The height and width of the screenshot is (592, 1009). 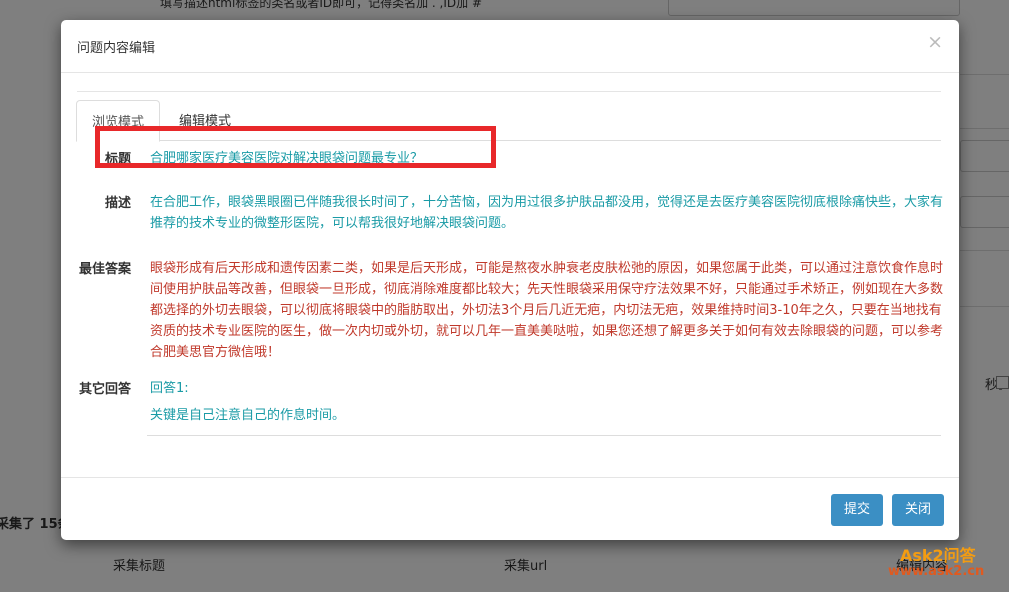 What do you see at coordinates (936, 571) in the screenshot?
I see `watermark-url: www.ask2.cn` at bounding box center [936, 571].